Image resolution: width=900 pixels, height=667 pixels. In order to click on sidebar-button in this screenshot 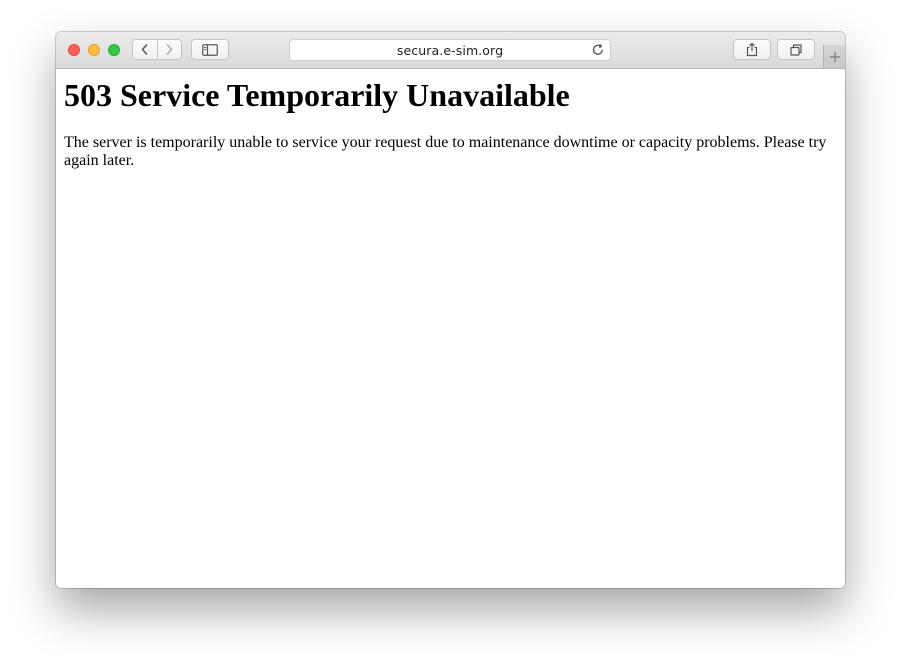, I will do `click(210, 49)`.